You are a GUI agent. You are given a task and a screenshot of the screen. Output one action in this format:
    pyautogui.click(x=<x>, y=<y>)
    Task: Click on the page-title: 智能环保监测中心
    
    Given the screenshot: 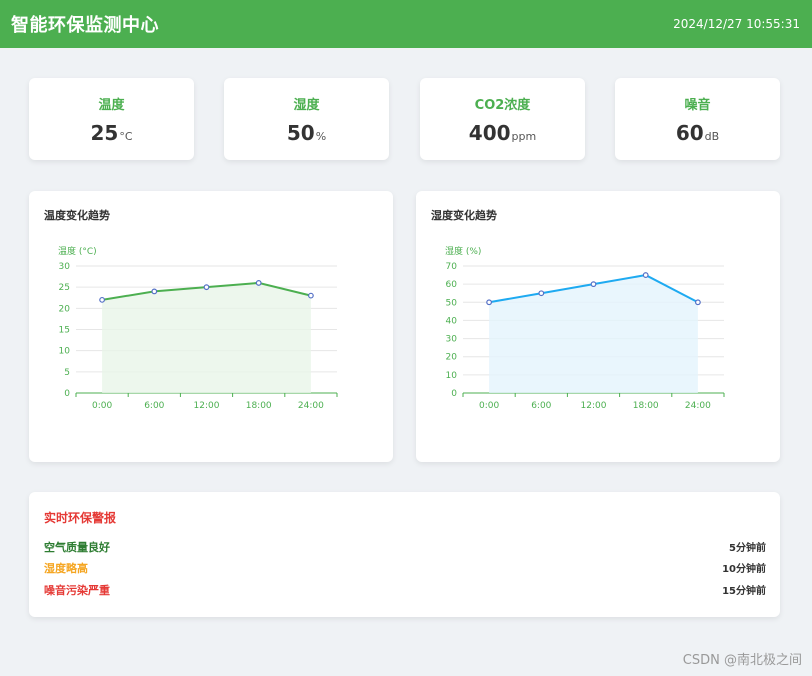 What is the action you would take?
    pyautogui.click(x=85, y=25)
    